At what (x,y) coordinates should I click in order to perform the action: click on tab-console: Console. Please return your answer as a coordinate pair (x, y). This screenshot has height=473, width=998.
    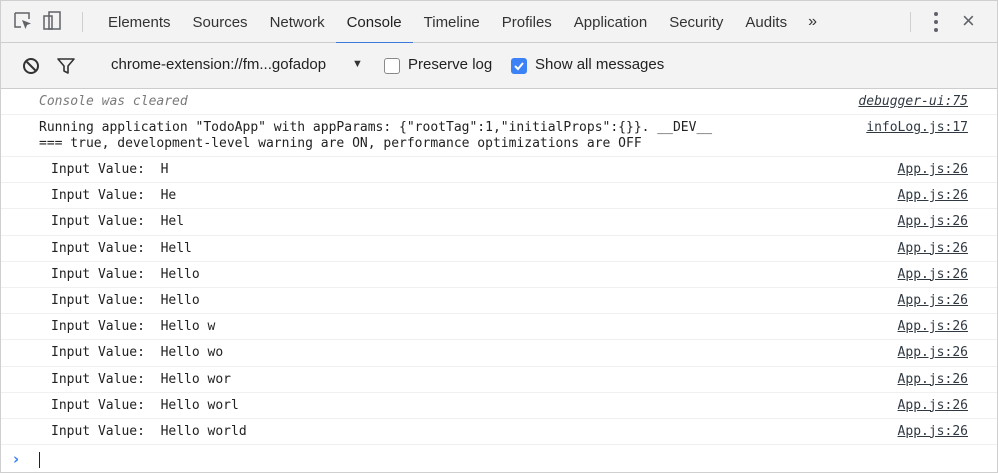
    Looking at the image, I should click on (374, 22).